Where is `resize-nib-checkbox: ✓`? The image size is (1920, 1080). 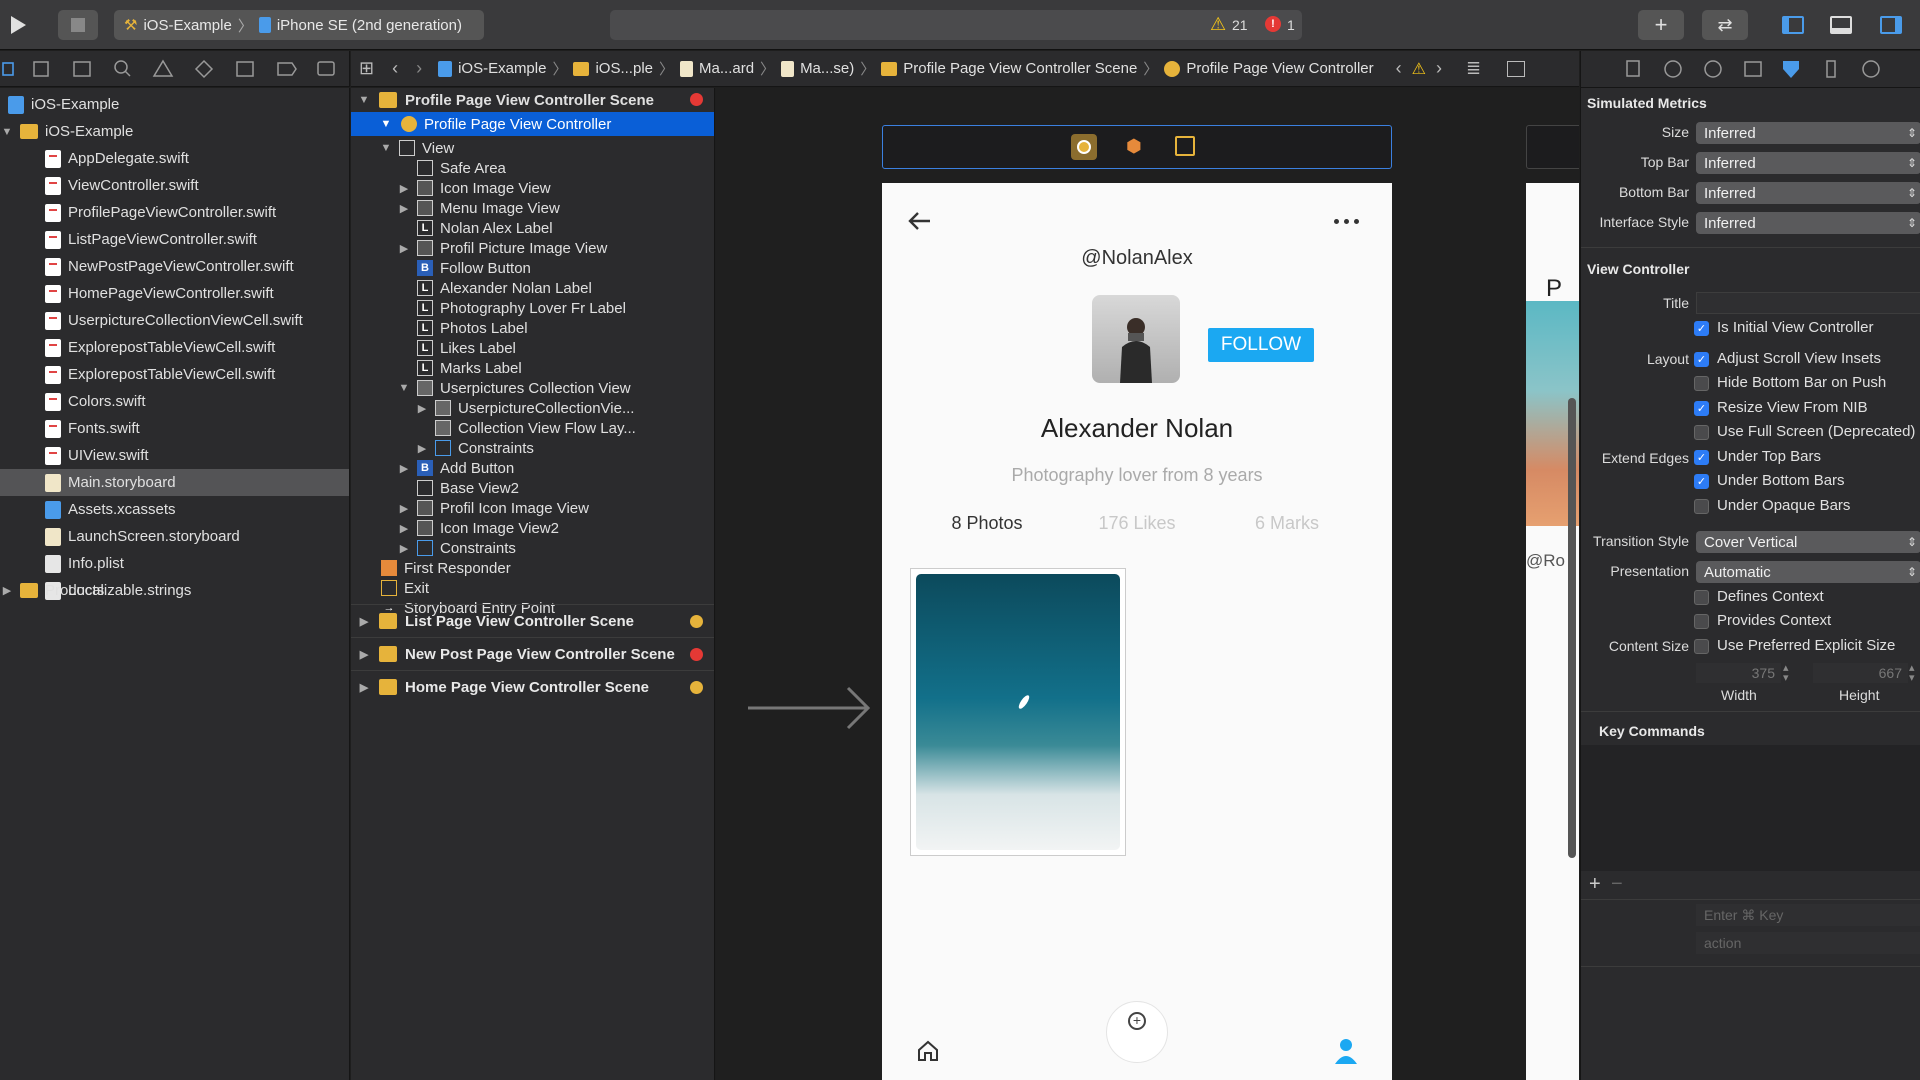 resize-nib-checkbox: ✓ is located at coordinates (1701, 408).